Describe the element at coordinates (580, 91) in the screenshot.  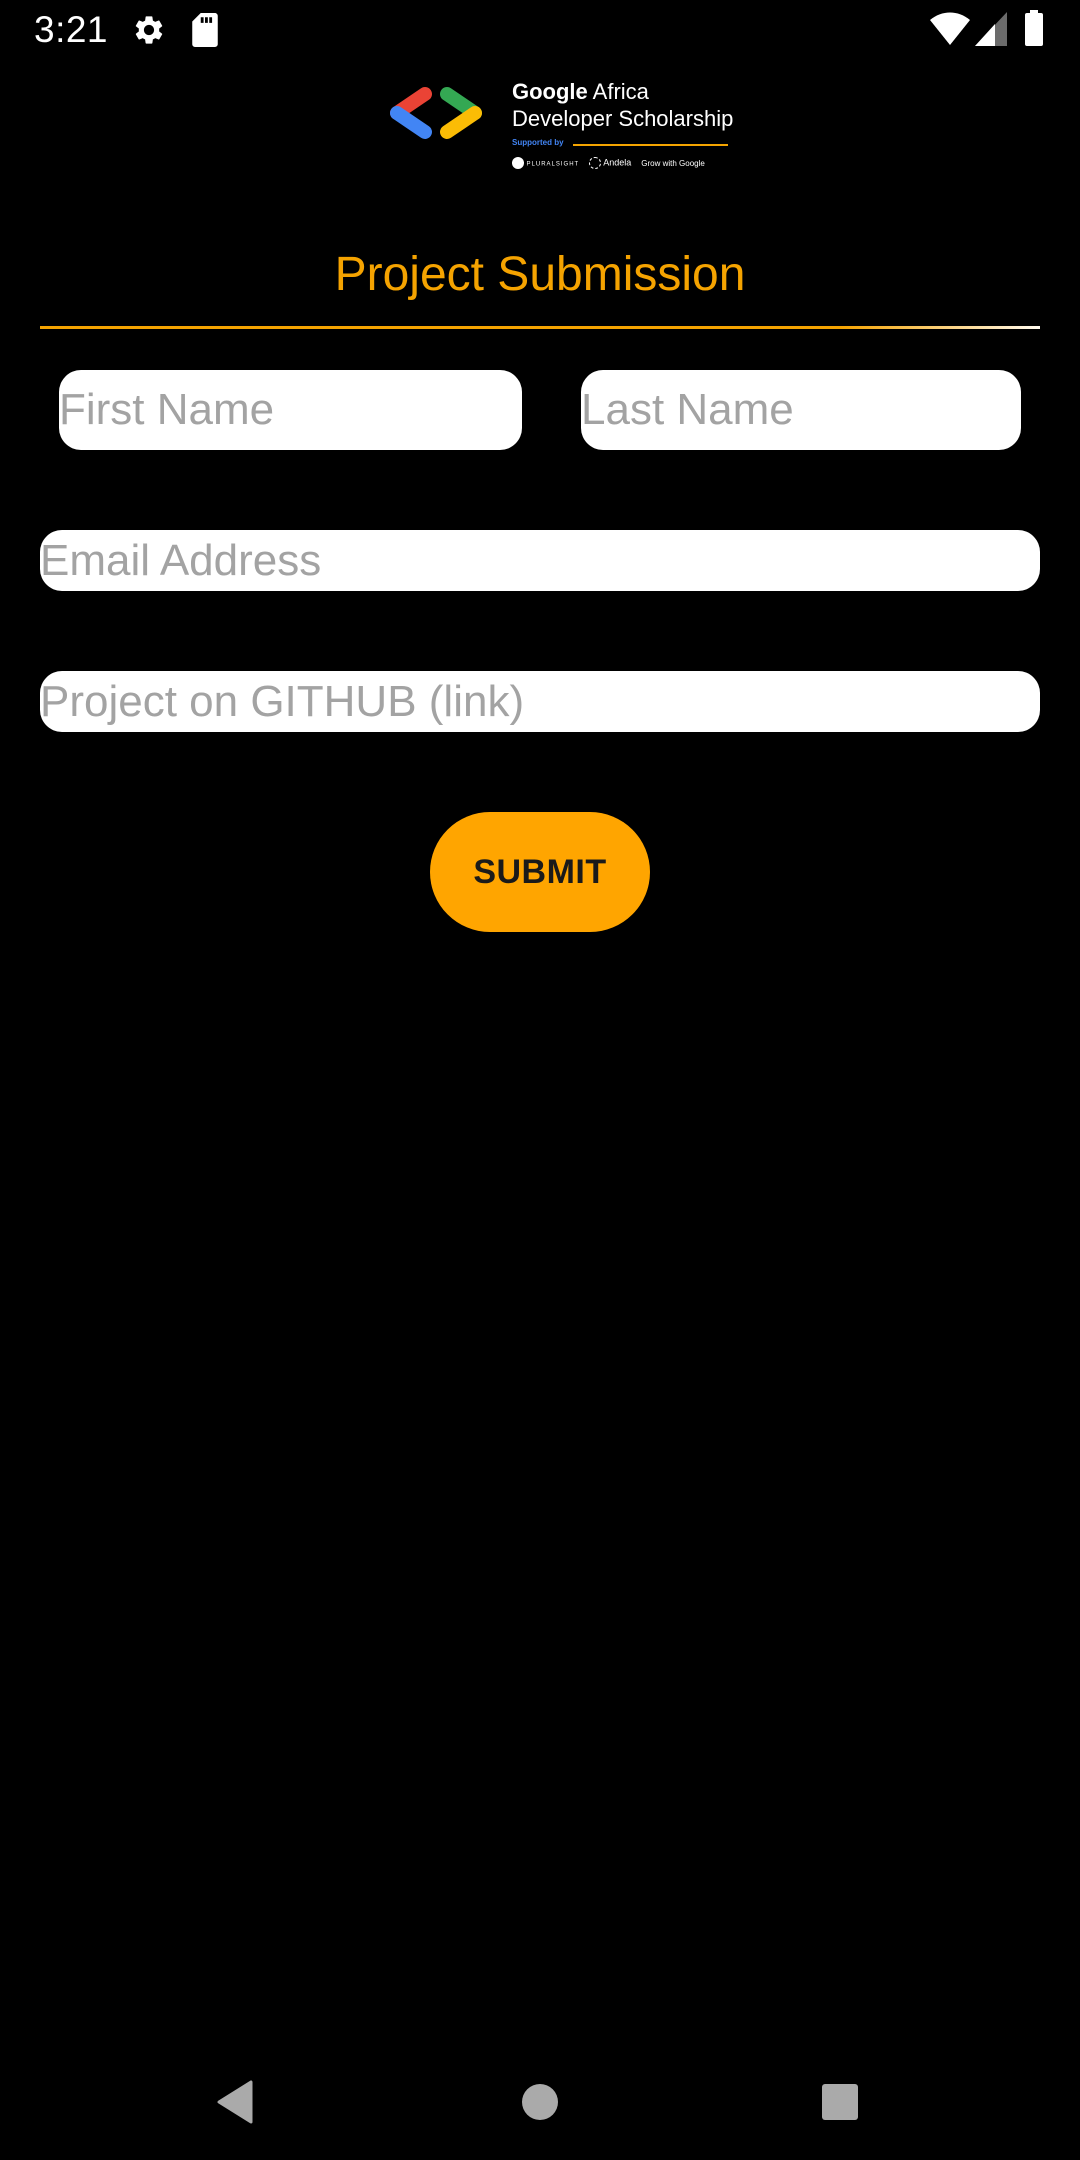
I see `logo-title: Google Africa` at that location.